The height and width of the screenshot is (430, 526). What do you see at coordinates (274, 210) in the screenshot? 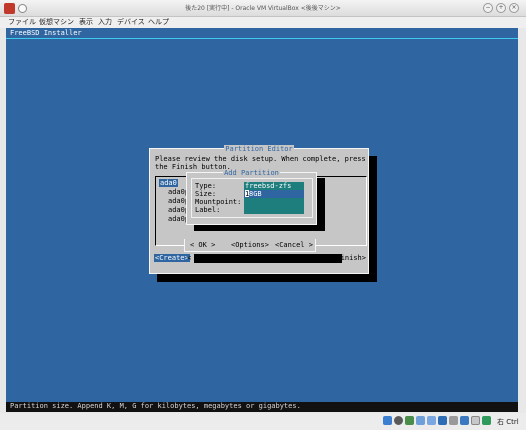
I see `label-field` at bounding box center [274, 210].